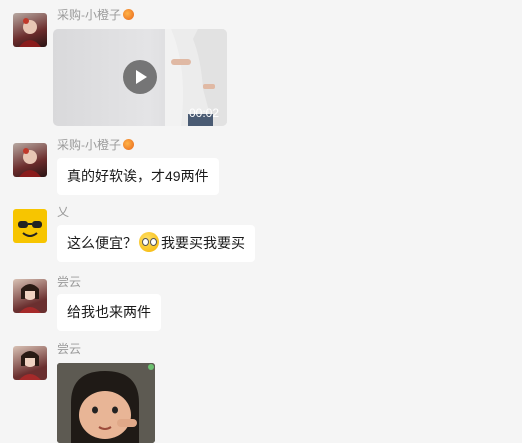  Describe the element at coordinates (203, 243) in the screenshot. I see `message-text: 我要买我要买` at that location.